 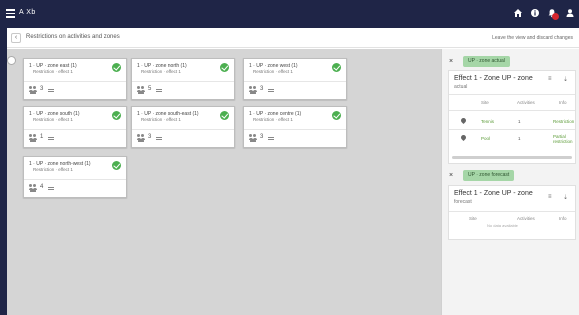 I want to click on notification-badge, so click(x=555, y=16).